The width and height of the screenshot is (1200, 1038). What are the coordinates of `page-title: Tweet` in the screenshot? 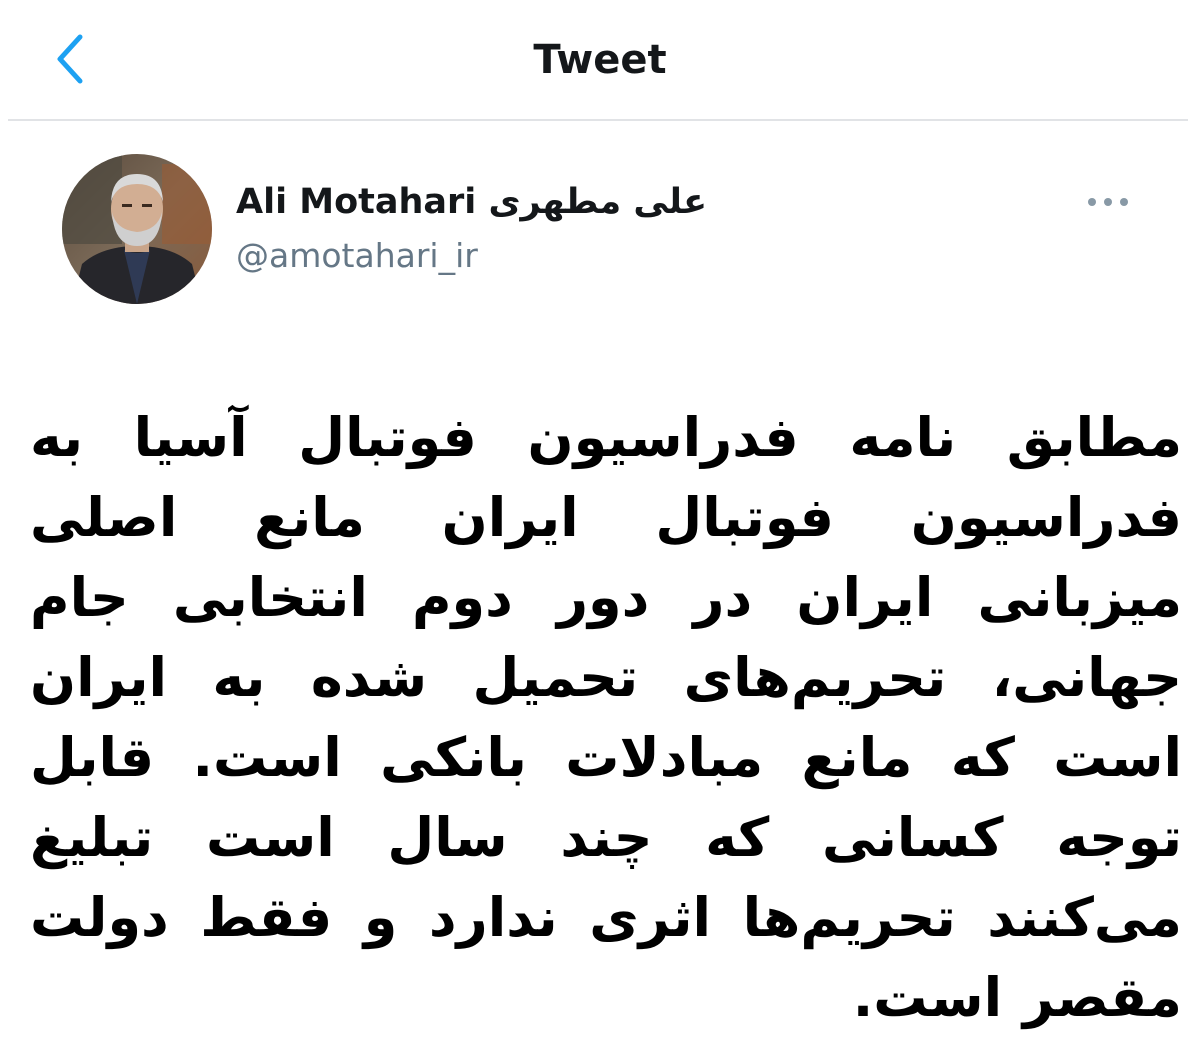 It's located at (600, 60).